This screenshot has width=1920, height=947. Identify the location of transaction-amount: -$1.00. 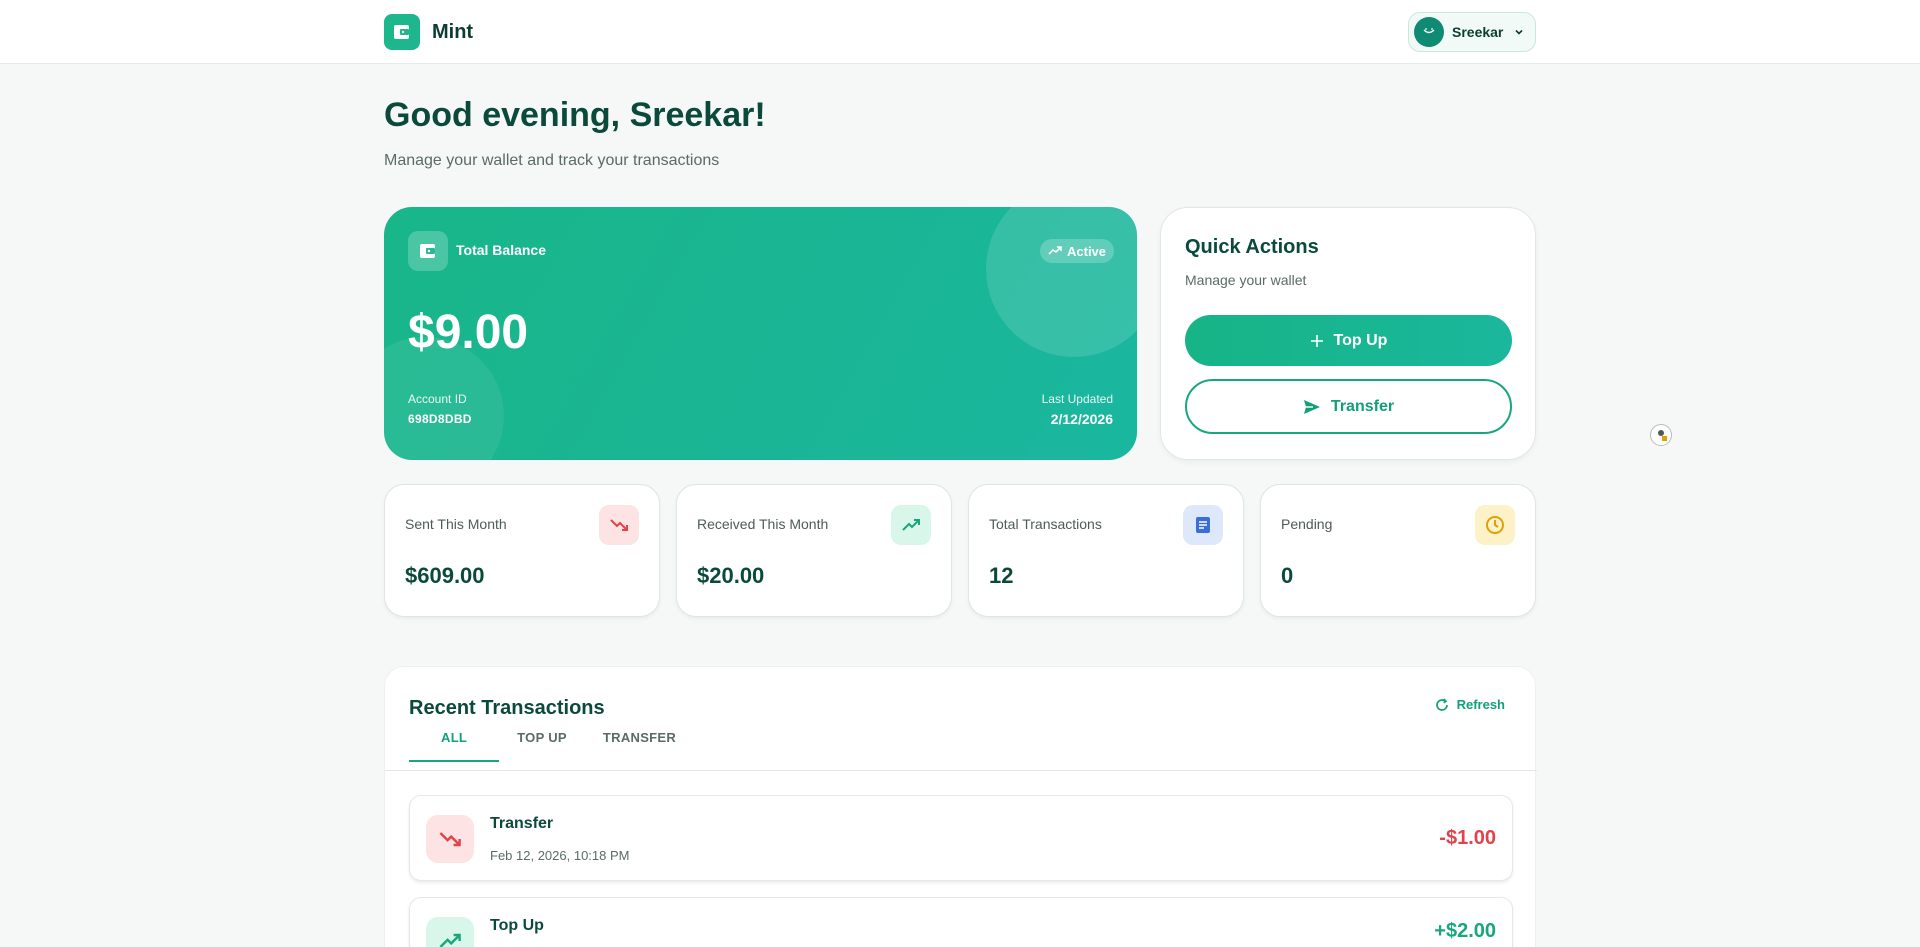
(1467, 838).